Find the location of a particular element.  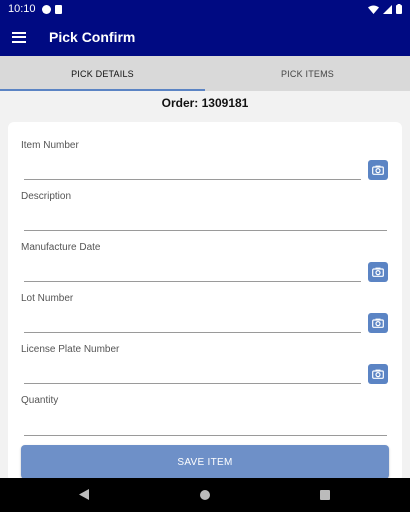

item-number-scan-button is located at coordinates (378, 170).